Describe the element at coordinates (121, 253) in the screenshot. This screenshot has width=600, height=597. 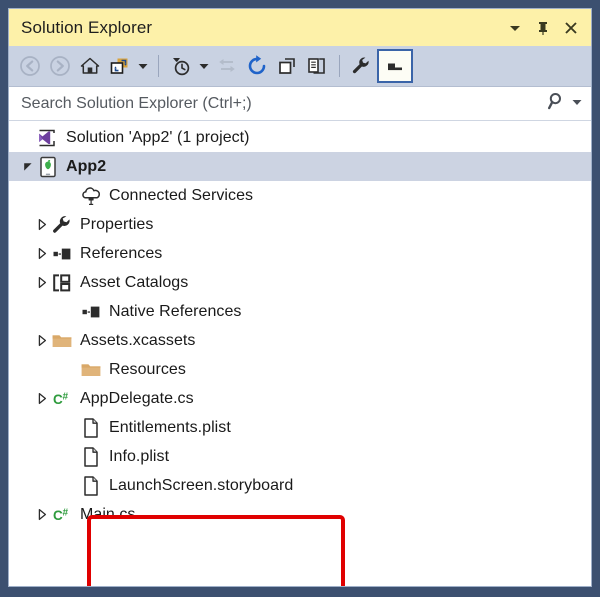
I see `tree-item-label: References` at that location.